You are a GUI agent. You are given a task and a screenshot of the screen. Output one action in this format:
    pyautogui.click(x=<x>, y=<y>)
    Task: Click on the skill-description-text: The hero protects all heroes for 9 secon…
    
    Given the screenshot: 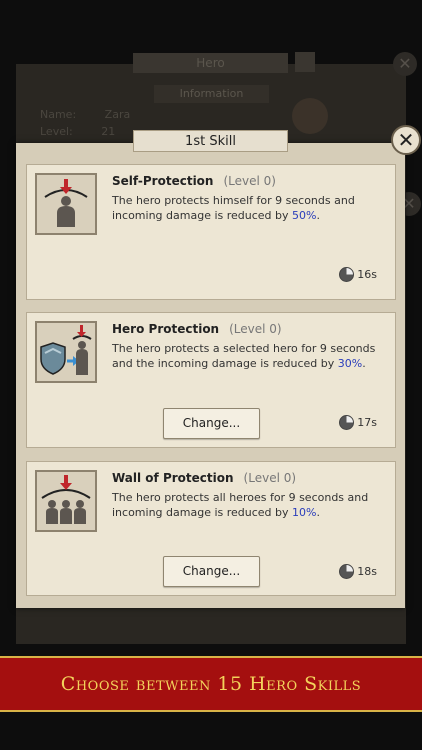 What is the action you would take?
    pyautogui.click(x=240, y=505)
    